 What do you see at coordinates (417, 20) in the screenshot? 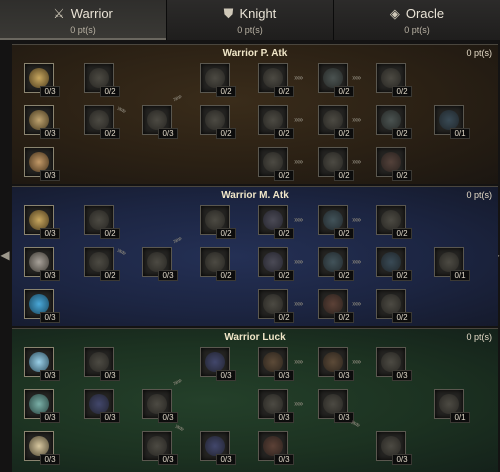
I see `tab-oracle: ◈ Oracle 0 pt(s)` at bounding box center [417, 20].